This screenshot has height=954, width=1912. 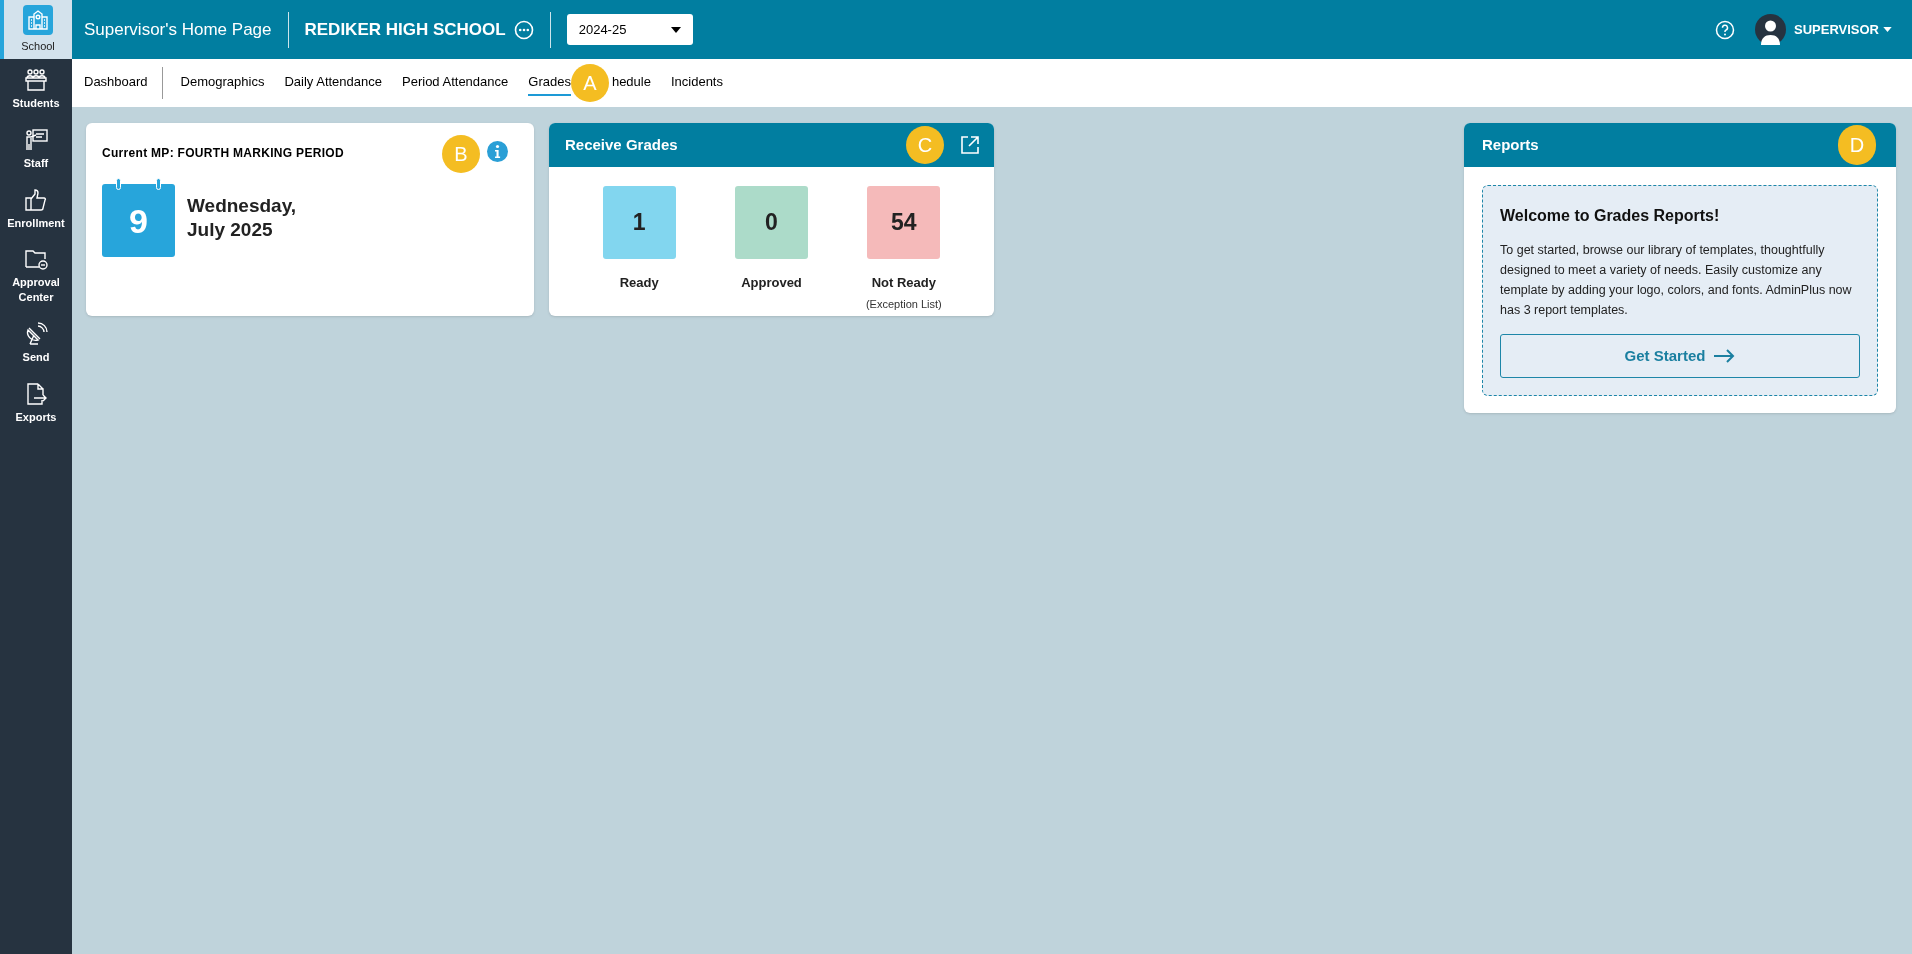 I want to click on external-link-icon, so click(x=970, y=145).